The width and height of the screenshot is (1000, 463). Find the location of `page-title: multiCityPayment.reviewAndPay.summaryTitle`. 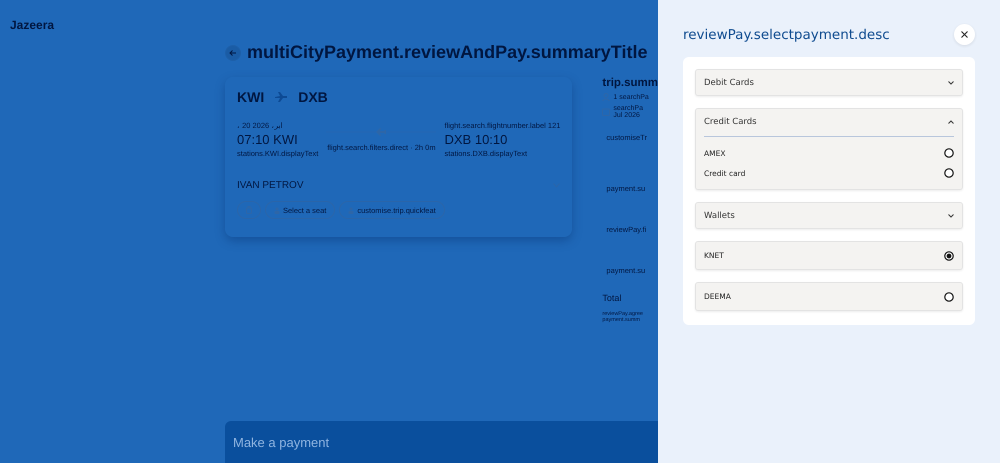

page-title: multiCityPayment.reviewAndPay.summaryTitle is located at coordinates (447, 52).